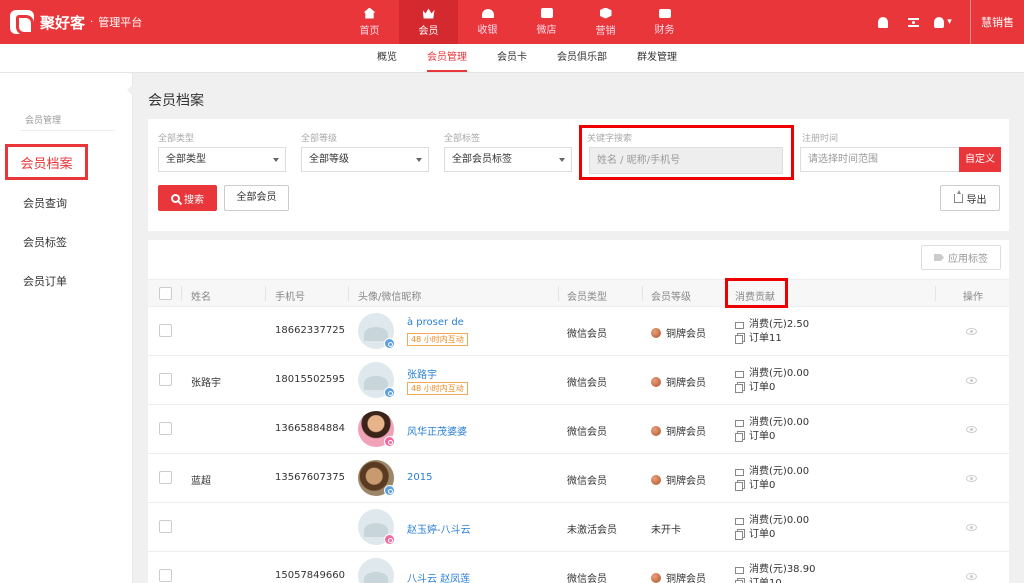 Image resolution: width=1024 pixels, height=583 pixels. I want to click on column-header-name: 姓名, so click(201, 297).